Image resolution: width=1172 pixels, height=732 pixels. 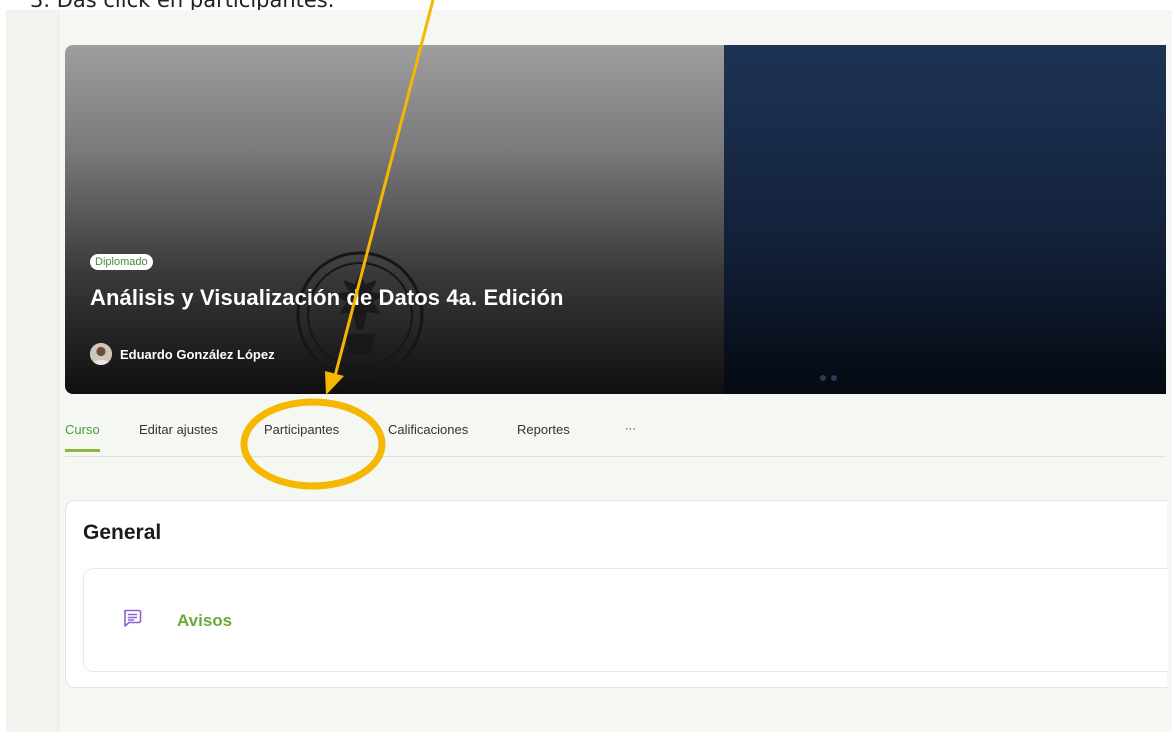 What do you see at coordinates (630, 435) in the screenshot?
I see `tab-more-menu: ···` at bounding box center [630, 435].